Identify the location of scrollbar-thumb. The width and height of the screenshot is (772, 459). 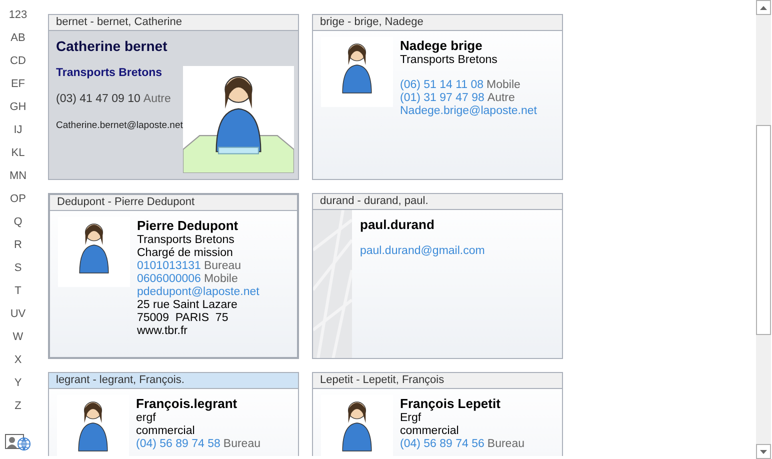
(763, 230).